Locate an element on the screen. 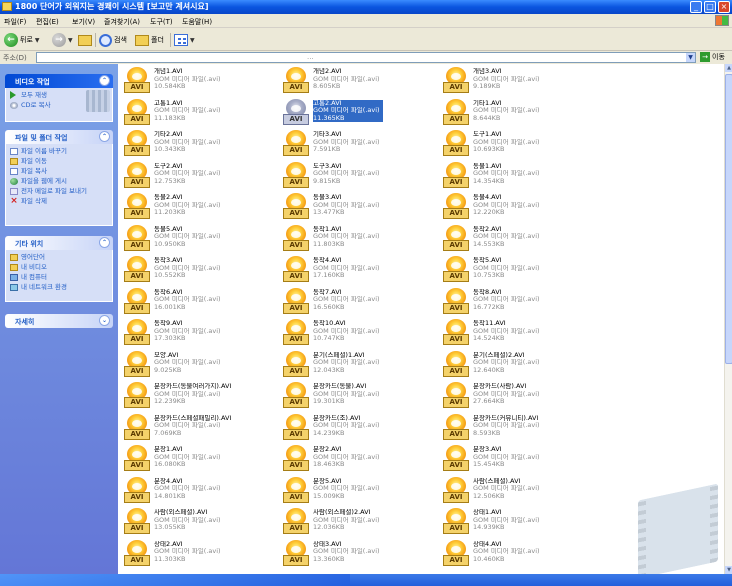 The image size is (732, 586). file-item: AVI 분장카드(커뮤니티).AVI GOM 미디어 파일(.avi) 8.593KB is located at coordinates (520, 428).